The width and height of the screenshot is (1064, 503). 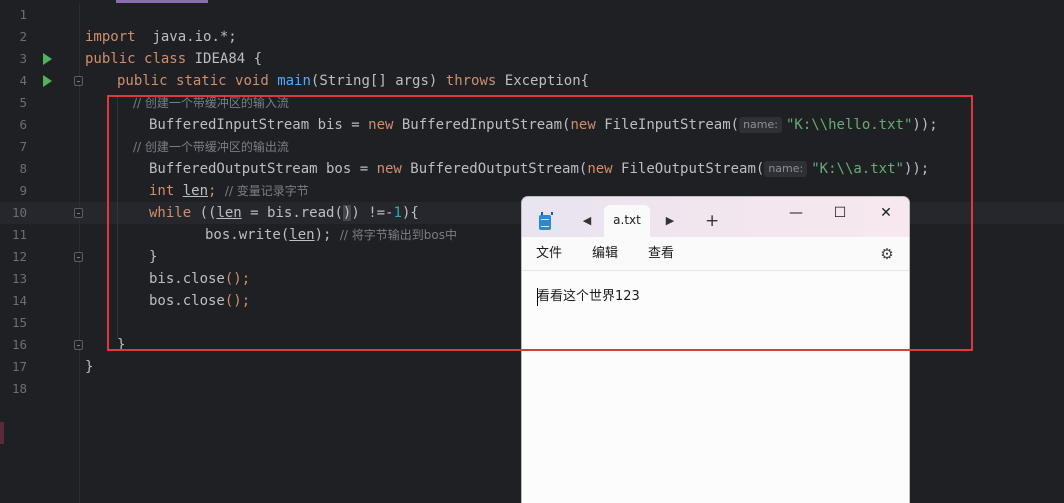 What do you see at coordinates (715, 254) in the screenshot?
I see `notepad-menubar: 文件 编辑 查看 ⚙` at bounding box center [715, 254].